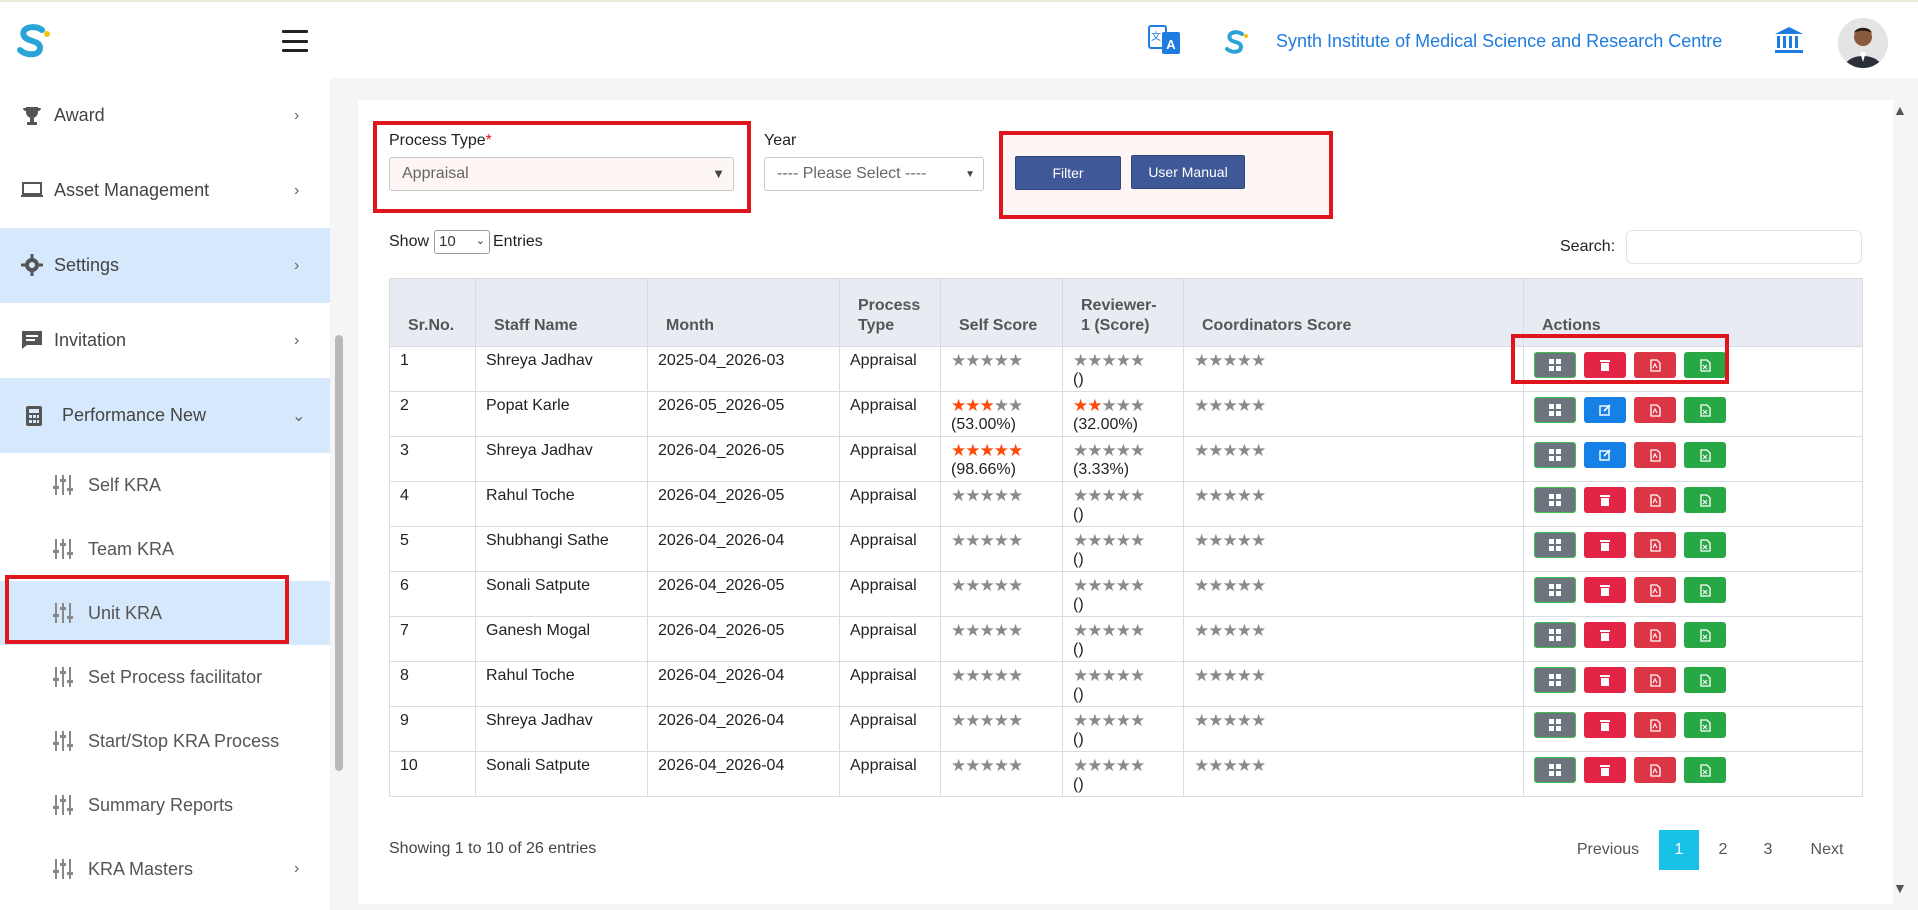  What do you see at coordinates (1900, 888) in the screenshot?
I see `scroll-down-arrow: ▼` at bounding box center [1900, 888].